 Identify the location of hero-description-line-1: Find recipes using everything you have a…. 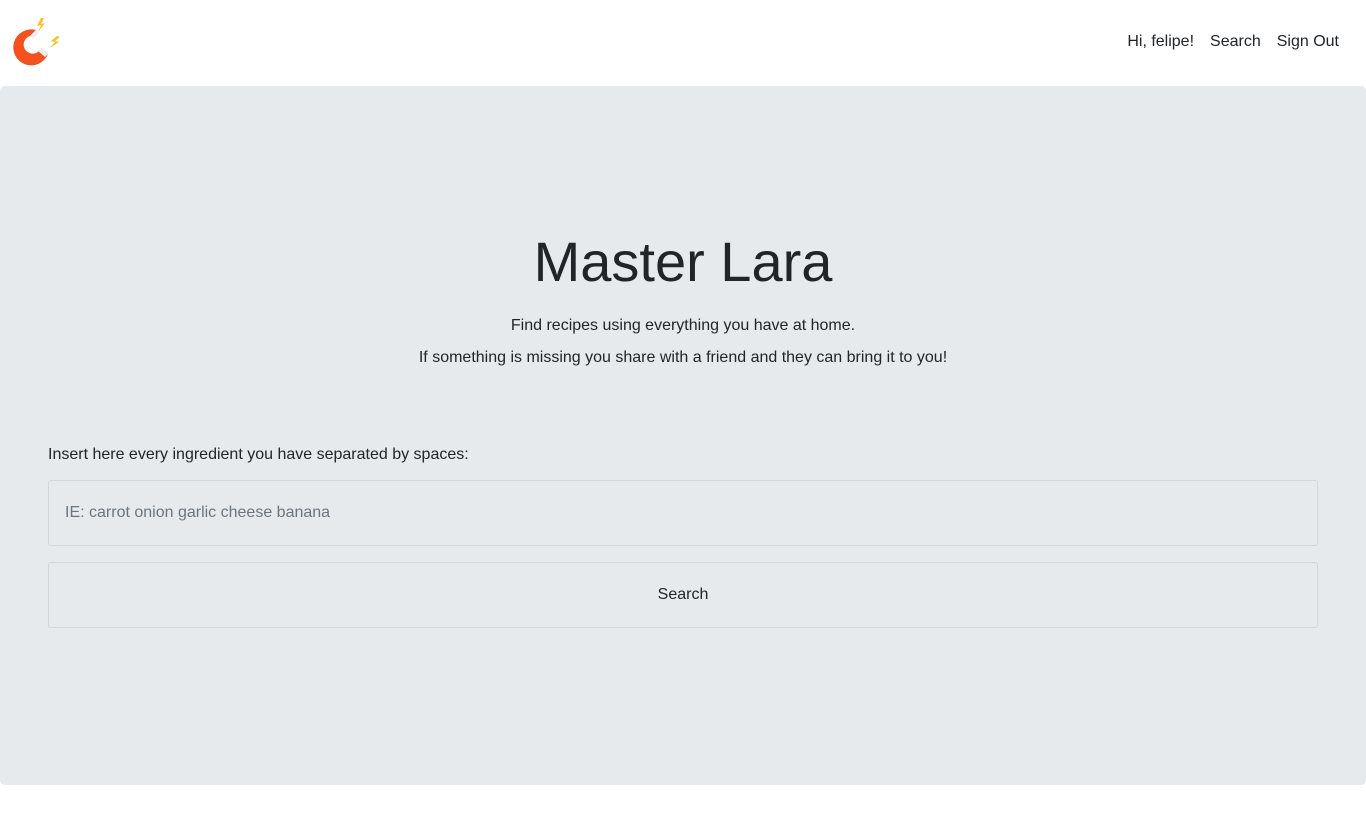
(683, 325).